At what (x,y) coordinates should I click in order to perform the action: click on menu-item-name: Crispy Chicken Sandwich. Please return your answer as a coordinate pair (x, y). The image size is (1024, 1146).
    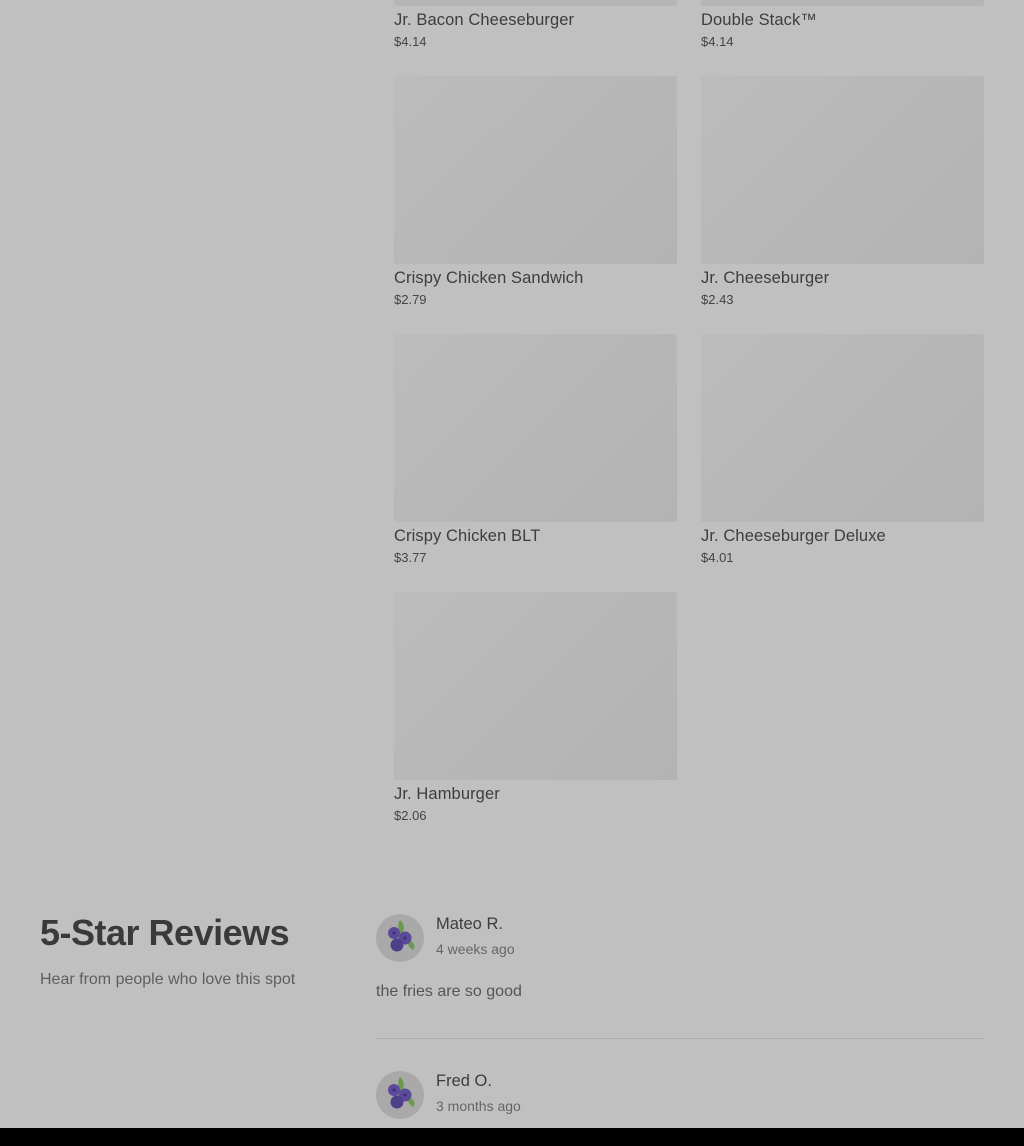
    Looking at the image, I should click on (489, 278).